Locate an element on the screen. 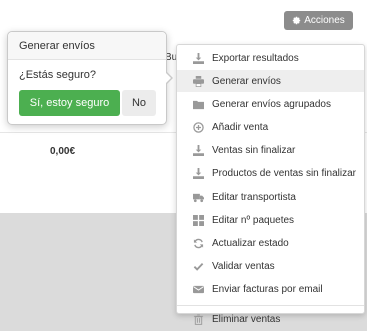 This screenshot has width=367, height=331. confirm-button: Sí, estoy seguro is located at coordinates (69, 103).